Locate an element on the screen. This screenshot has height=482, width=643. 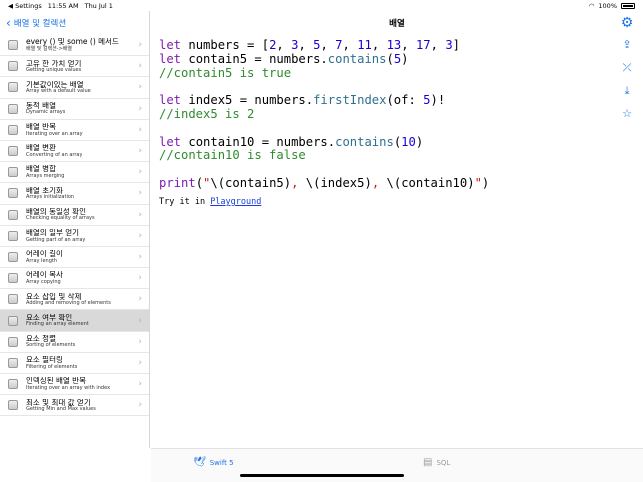
list-item: 고유 한 가치 얻기 Getting unique values › is located at coordinates (74, 67).